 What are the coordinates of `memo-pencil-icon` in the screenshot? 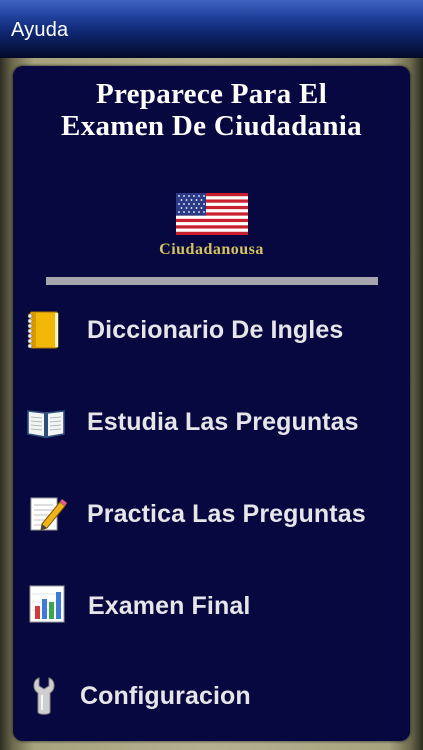 It's located at (48, 514).